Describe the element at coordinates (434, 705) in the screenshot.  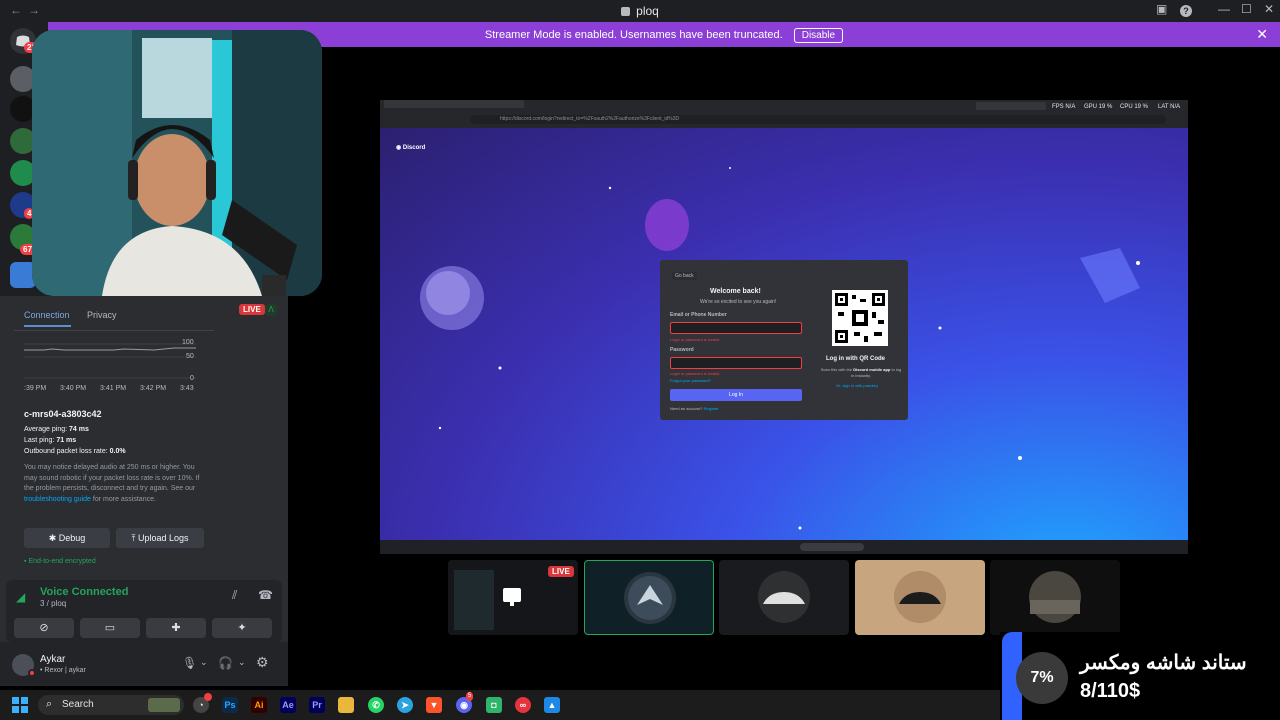
I see `brave-icon: ▼` at that location.